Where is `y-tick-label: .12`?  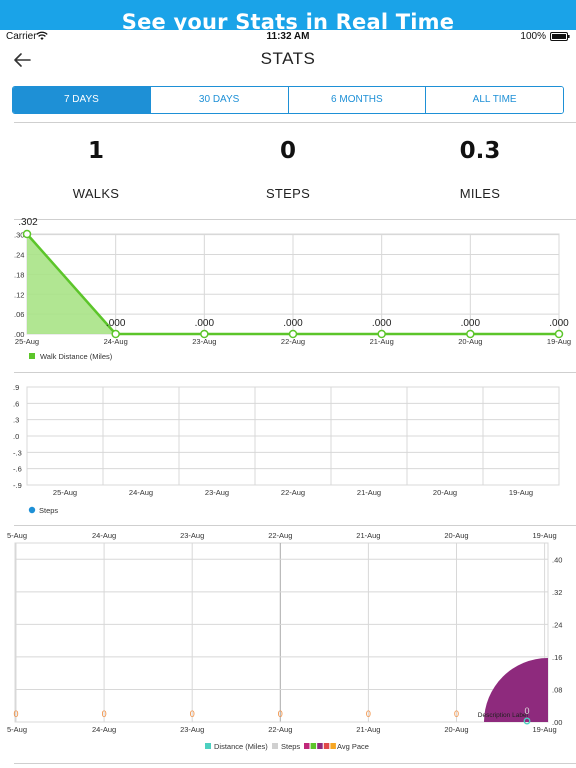 y-tick-label: .12 is located at coordinates (19, 294).